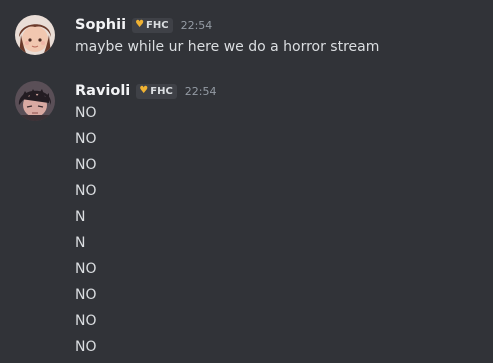  I want to click on message-header: Sophii ♥ FHC 22:54, so click(143, 25).